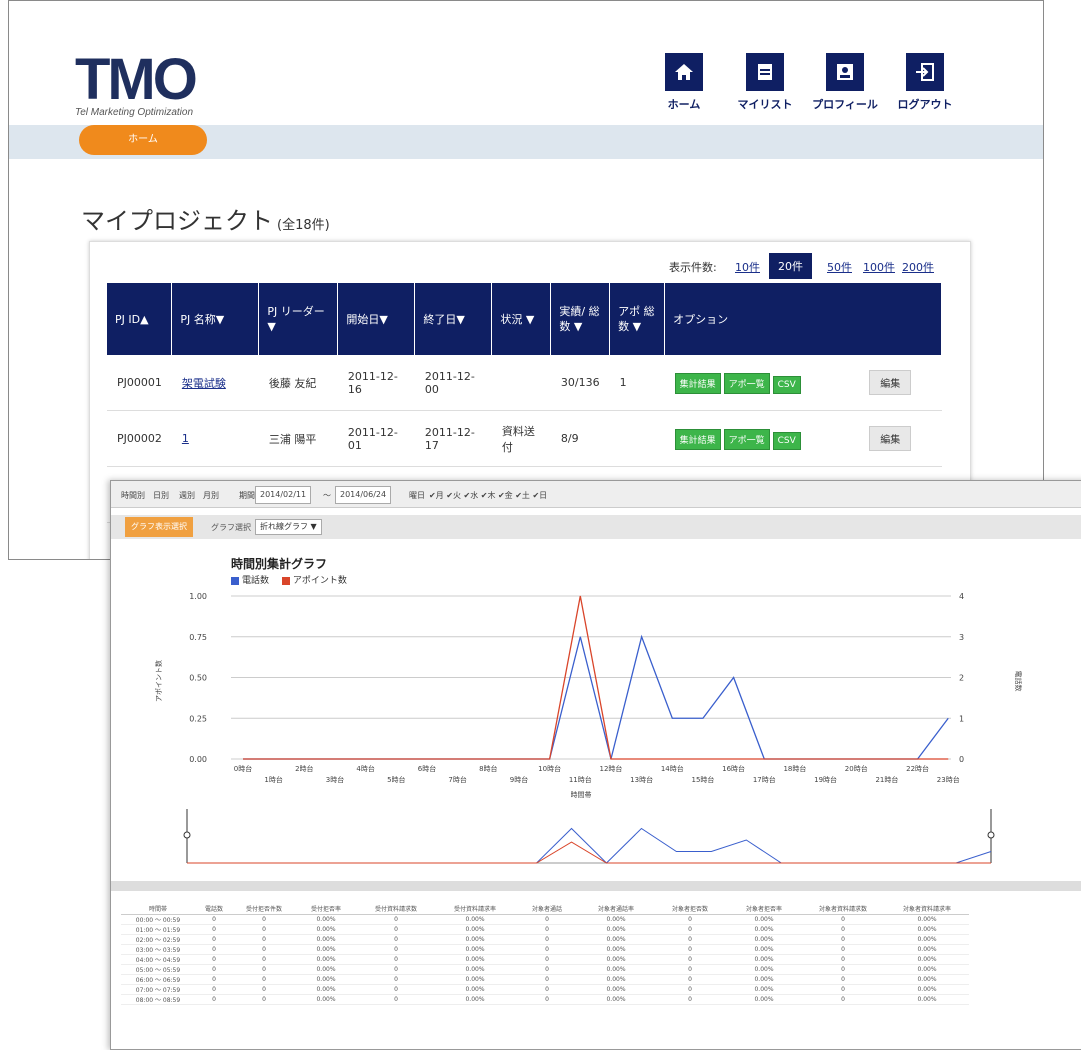  What do you see at coordinates (139, 383) in the screenshot?
I see `cell-id: PJ00001` at bounding box center [139, 383].